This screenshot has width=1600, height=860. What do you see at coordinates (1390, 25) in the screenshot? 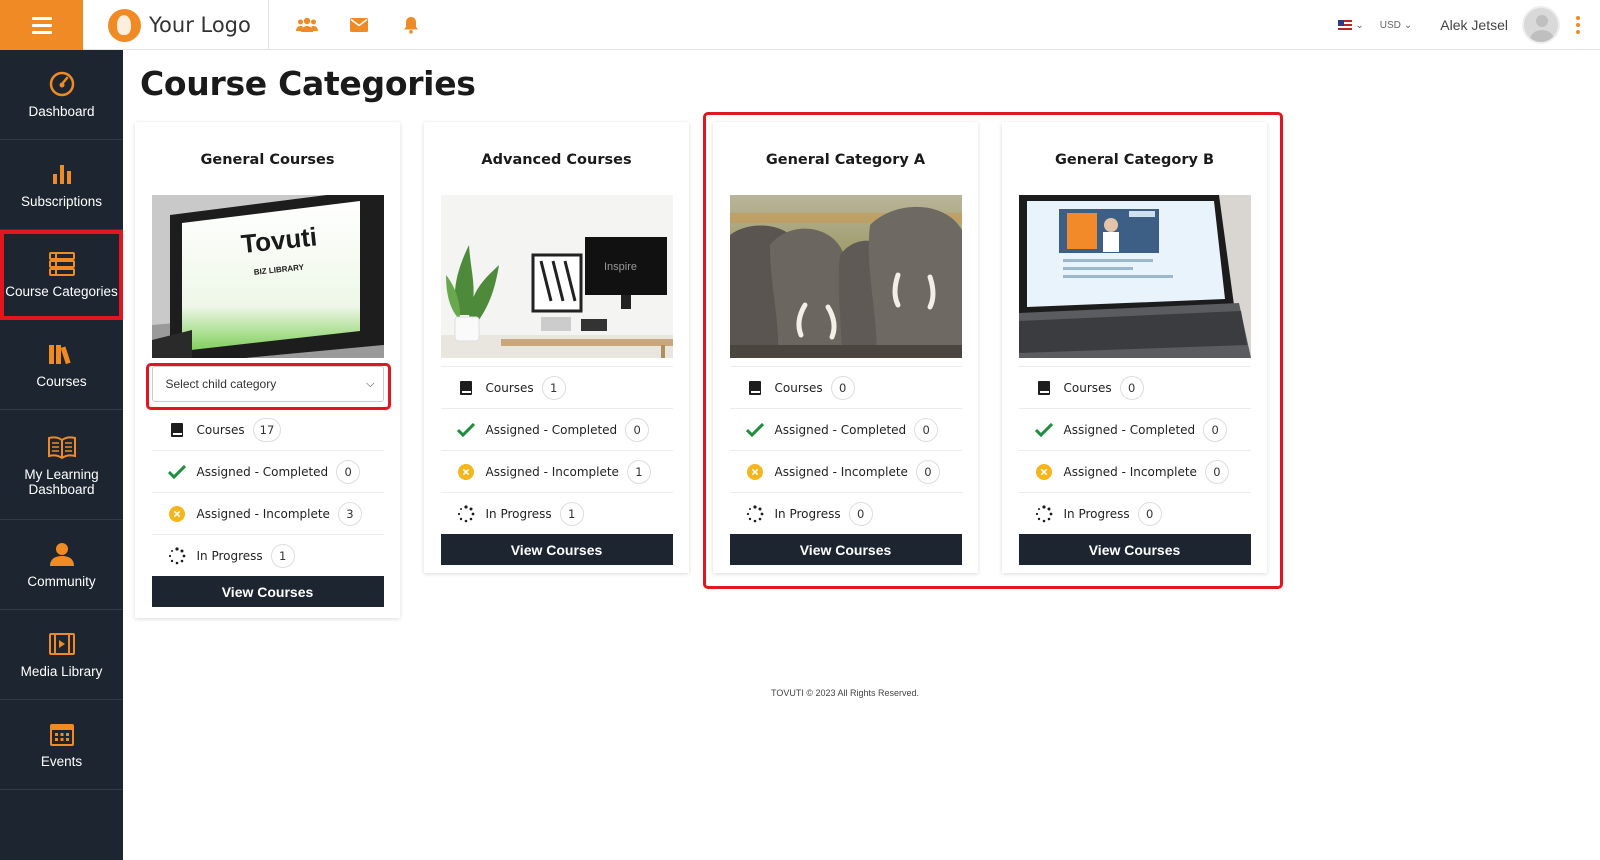
I see `currency-label: USD` at bounding box center [1390, 25].